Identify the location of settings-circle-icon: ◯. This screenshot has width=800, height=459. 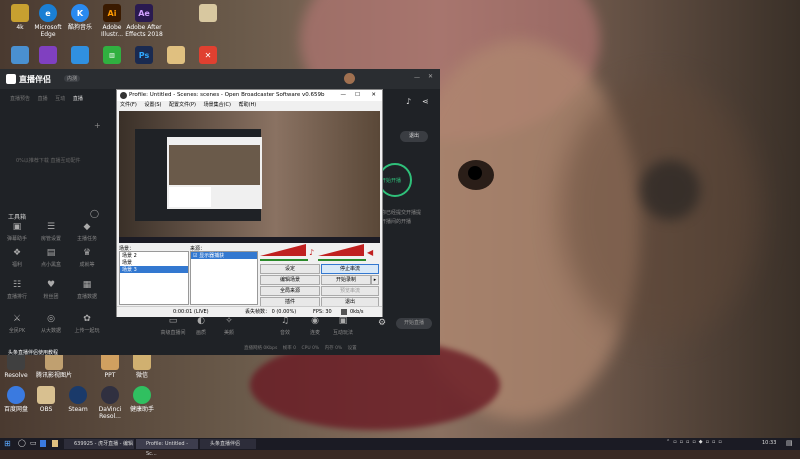
(94, 213).